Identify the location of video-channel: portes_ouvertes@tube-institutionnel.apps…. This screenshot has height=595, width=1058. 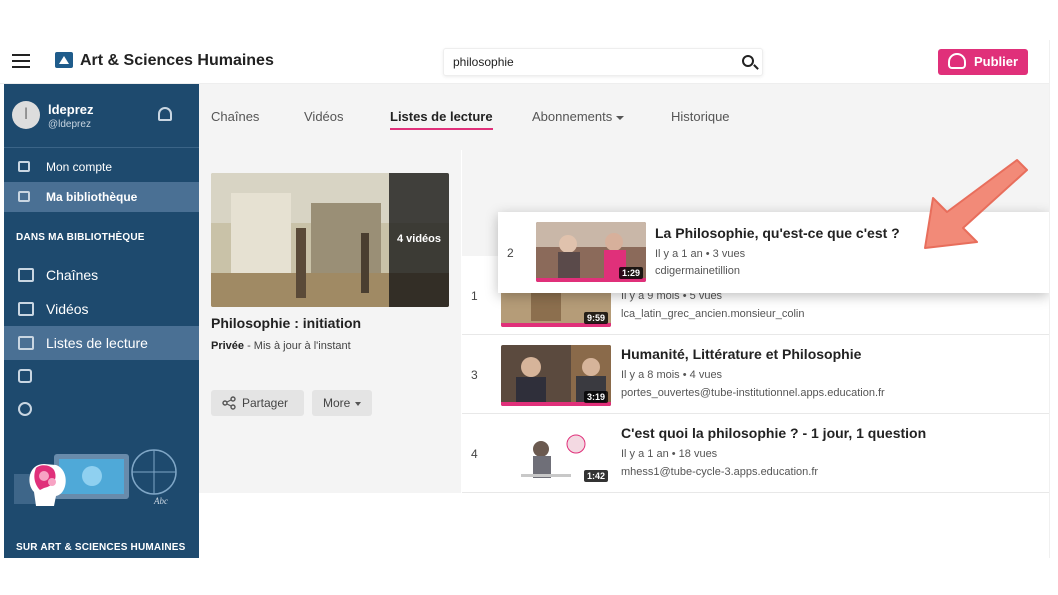
(753, 393).